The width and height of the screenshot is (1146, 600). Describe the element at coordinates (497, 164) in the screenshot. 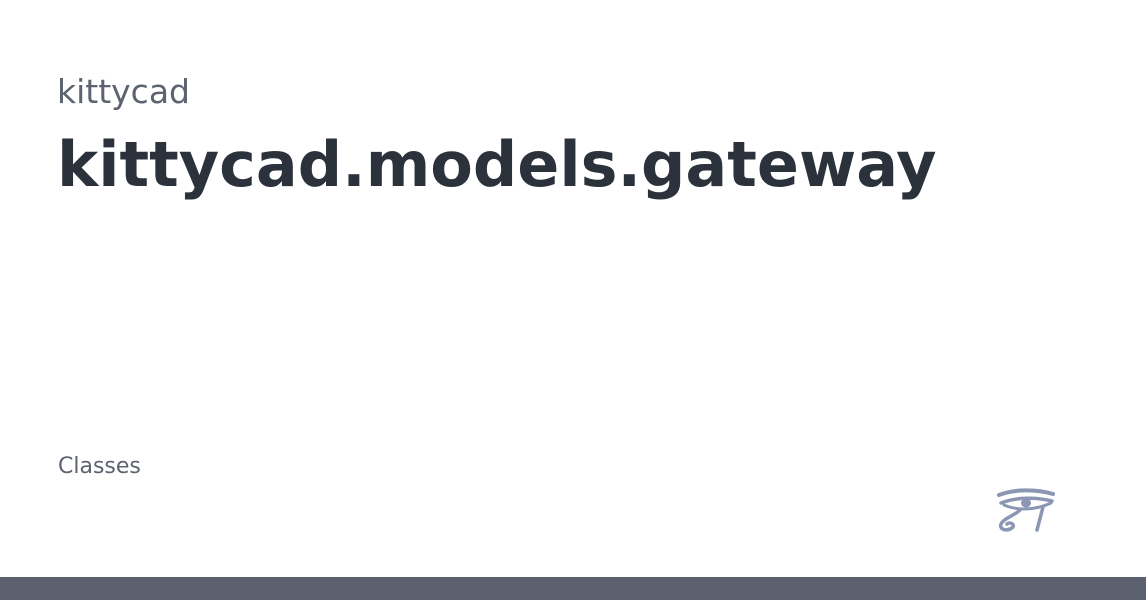

I see `page-title: kittycad.models.gateway` at that location.